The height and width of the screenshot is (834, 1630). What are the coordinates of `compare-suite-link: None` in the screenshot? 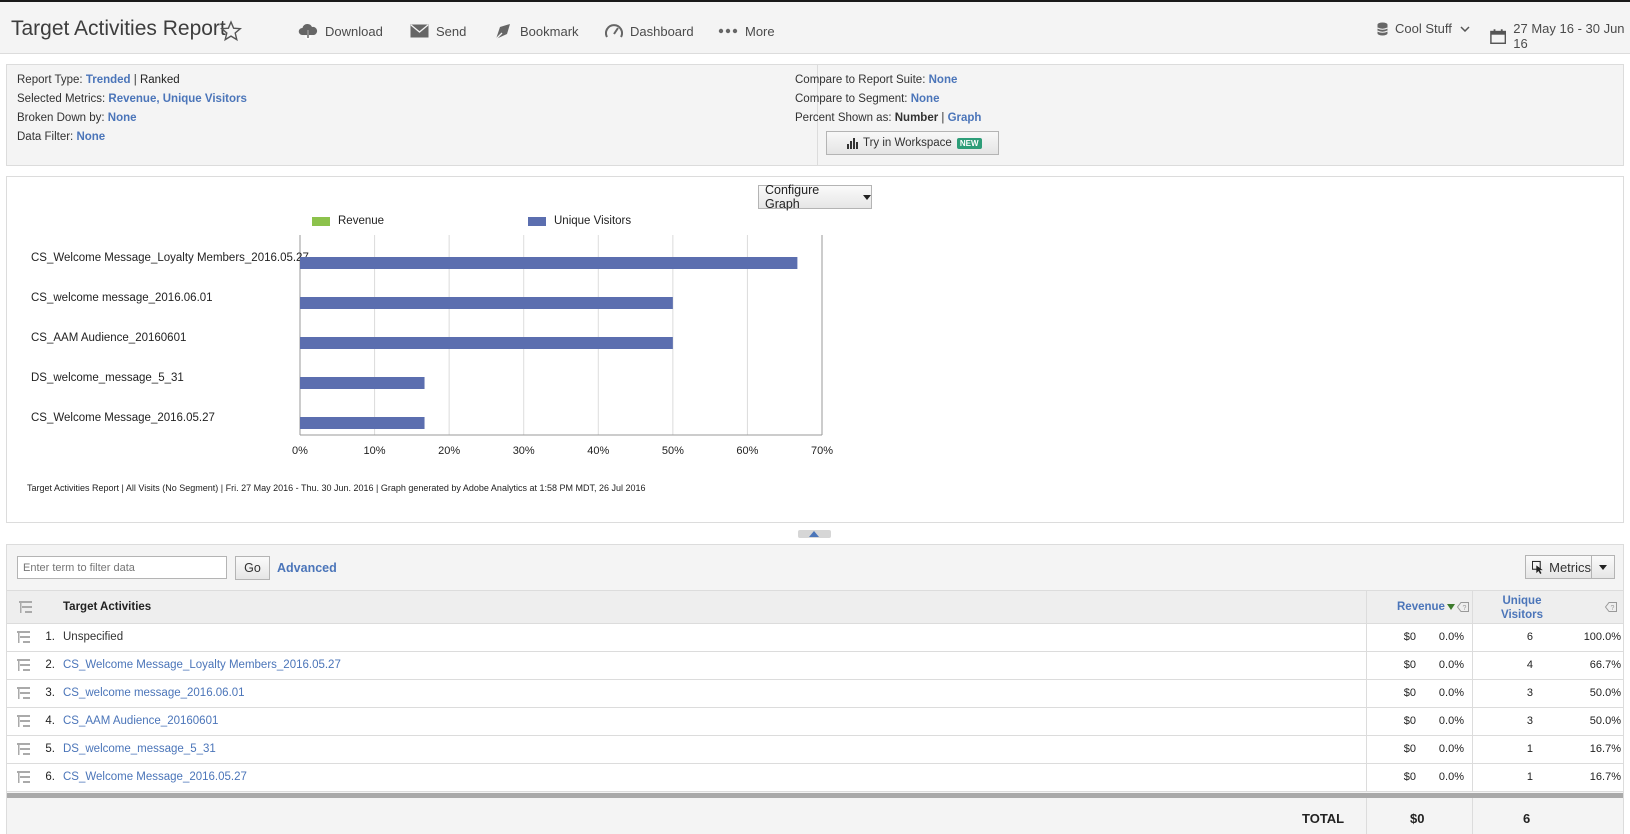 It's located at (943, 80).